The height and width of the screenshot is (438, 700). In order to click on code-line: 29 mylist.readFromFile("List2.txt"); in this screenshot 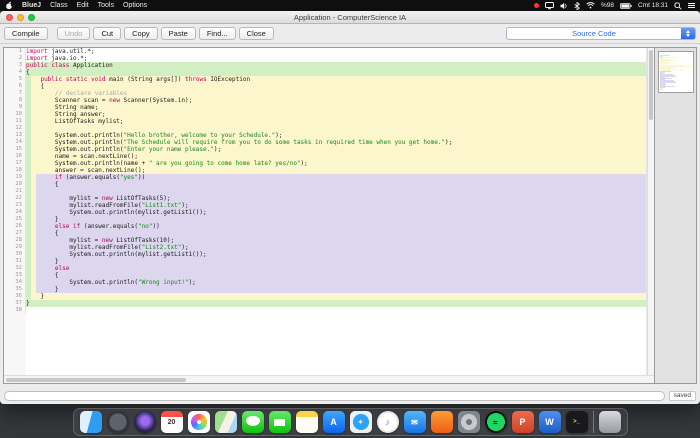, I will do `click(325, 247)`.